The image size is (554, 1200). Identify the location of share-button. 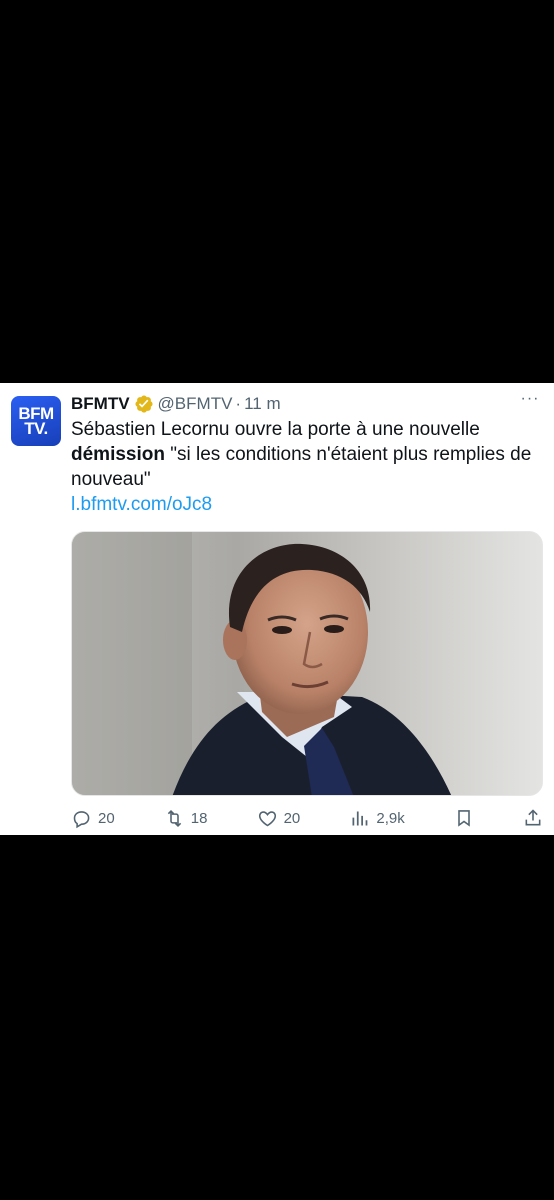
(533, 818).